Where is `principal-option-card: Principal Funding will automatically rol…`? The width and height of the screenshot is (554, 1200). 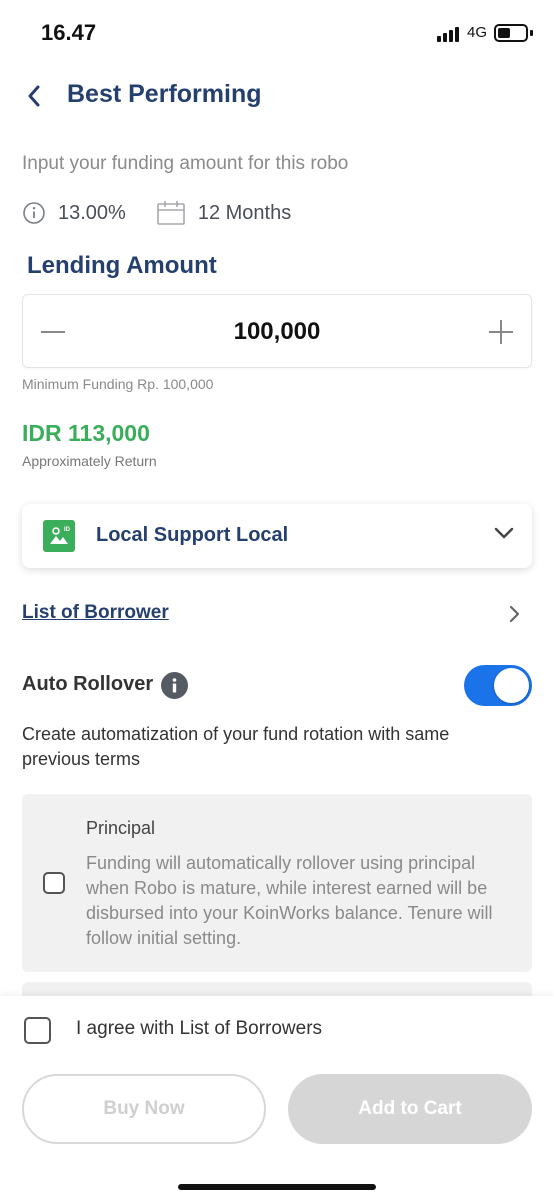 principal-option-card: Principal Funding will automatically rol… is located at coordinates (277, 883).